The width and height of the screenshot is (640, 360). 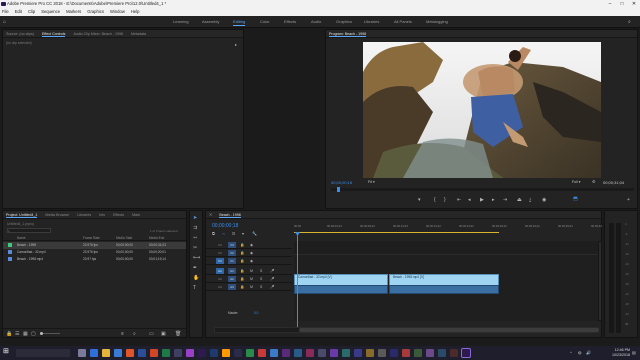 I want to click on tab-libraries: Libraries, so click(x=84, y=215).